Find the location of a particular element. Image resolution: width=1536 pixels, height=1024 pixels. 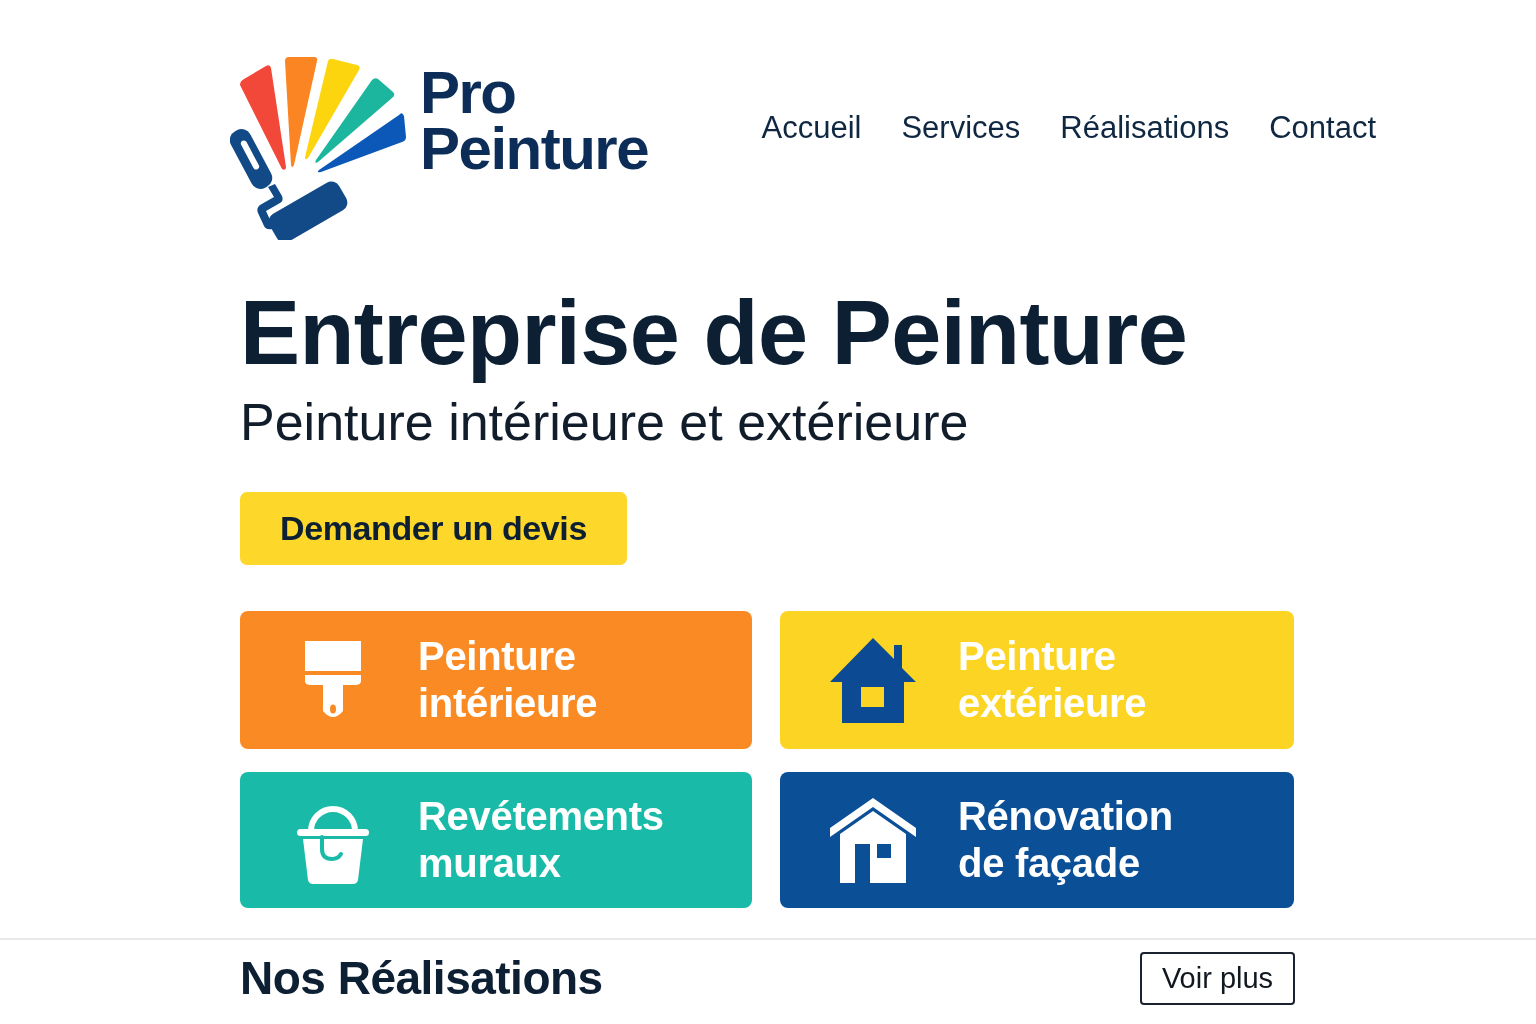

nav-link: Services is located at coordinates (961, 127).